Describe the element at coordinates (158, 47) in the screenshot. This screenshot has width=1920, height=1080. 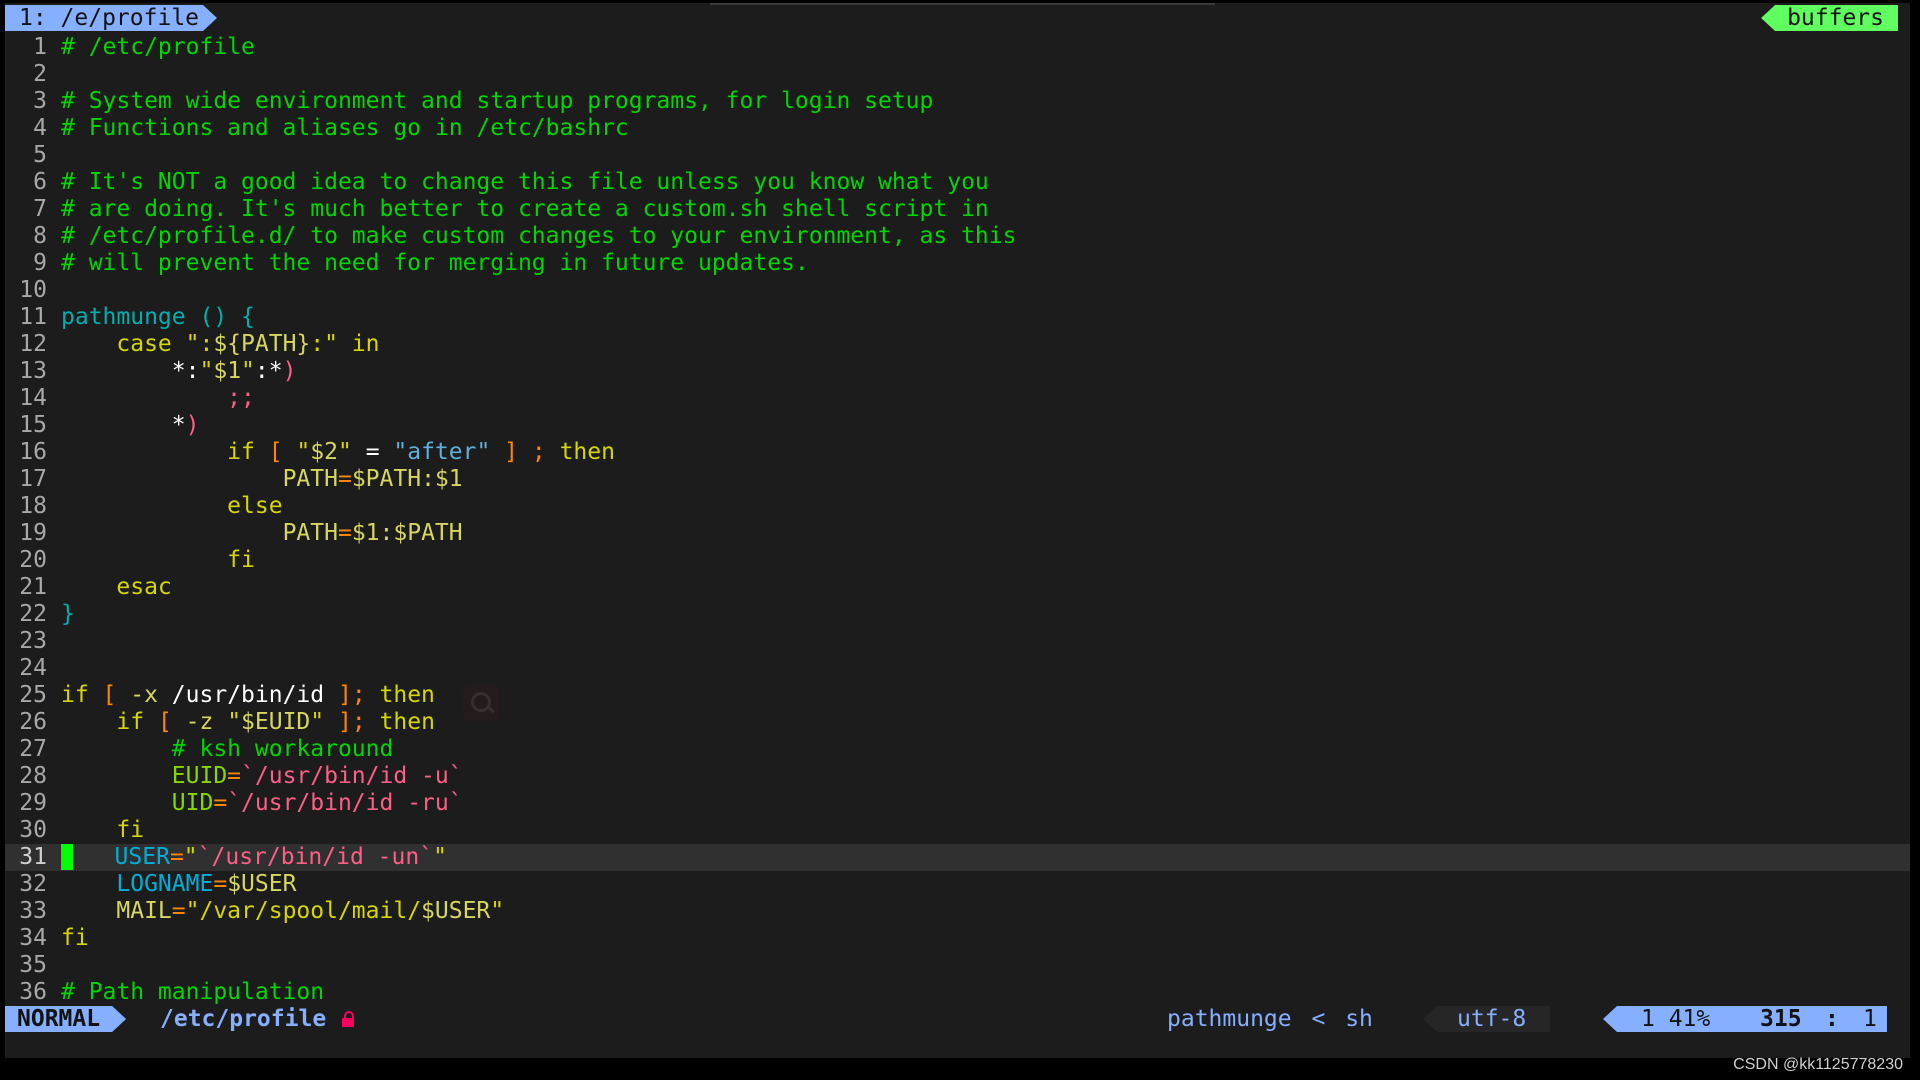
I see `code-token: # /etc/profile` at that location.